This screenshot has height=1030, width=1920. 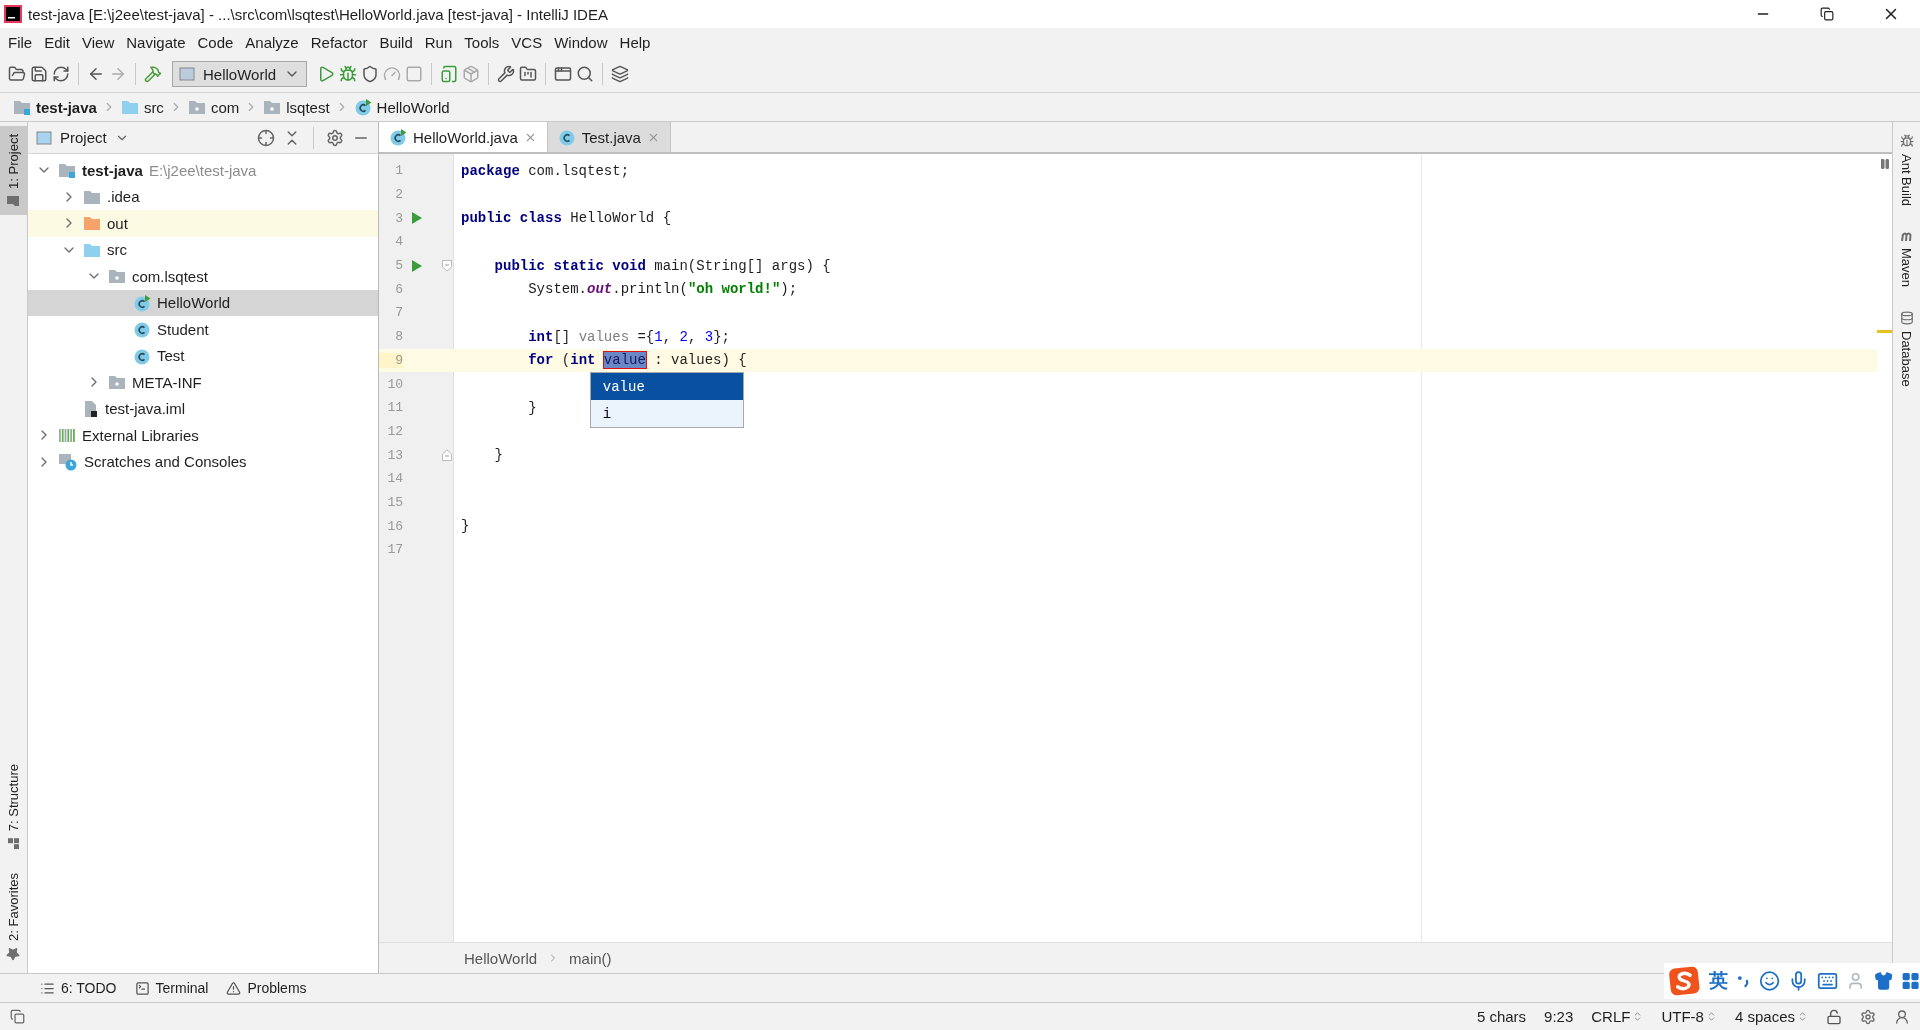 What do you see at coordinates (61, 74) in the screenshot?
I see `refresh-icon` at bounding box center [61, 74].